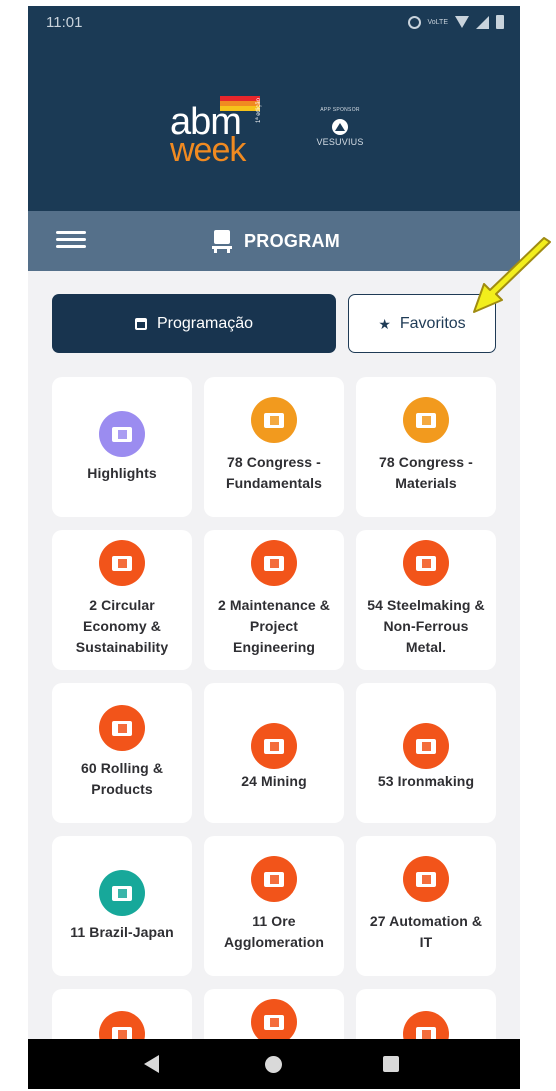 This screenshot has height=1091, width=556. Describe the element at coordinates (151, 1064) in the screenshot. I see `back-icon` at that location.